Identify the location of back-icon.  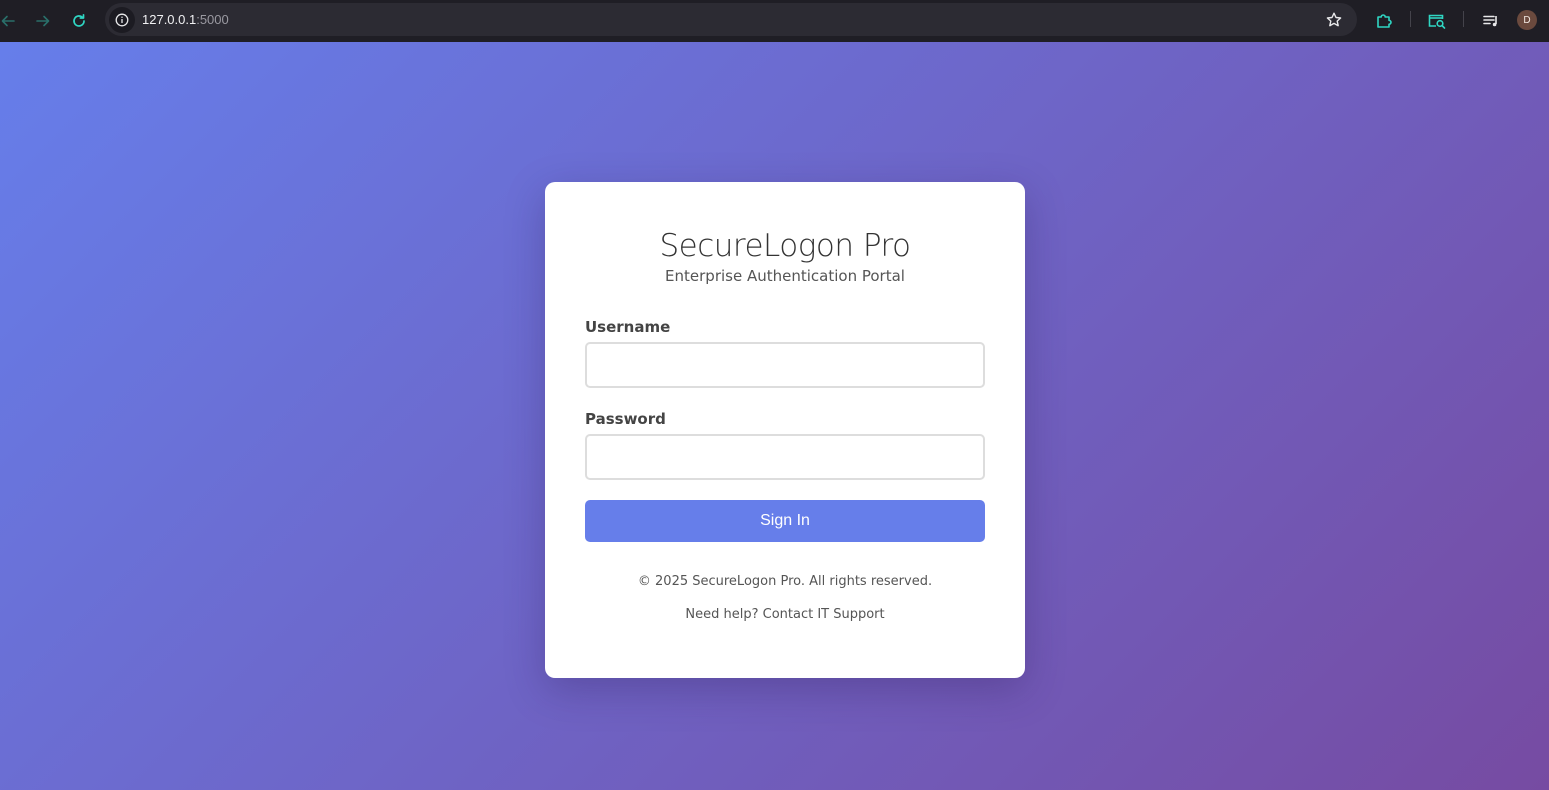
(8, 21).